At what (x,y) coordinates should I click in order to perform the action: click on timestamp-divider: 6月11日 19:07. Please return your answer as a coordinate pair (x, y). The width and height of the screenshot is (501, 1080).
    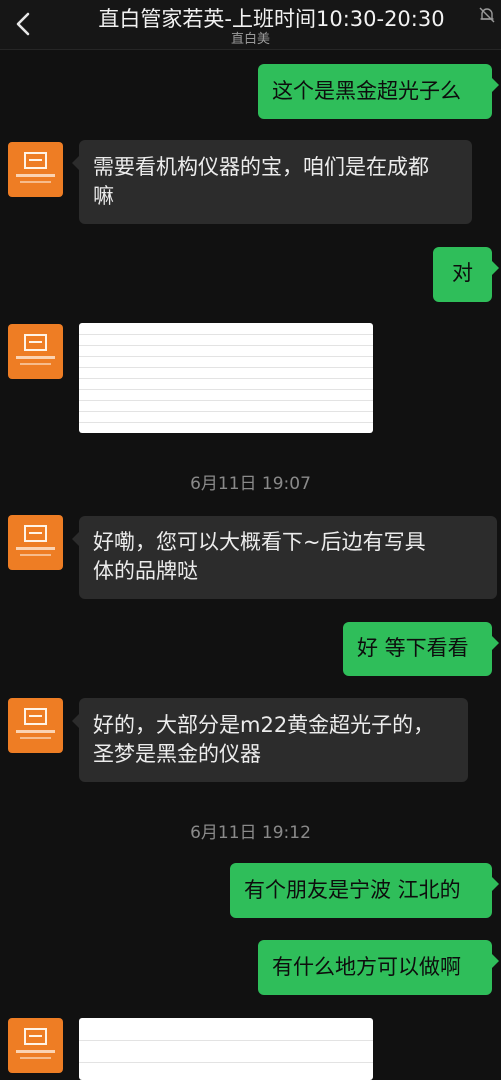
    Looking at the image, I should click on (250, 484).